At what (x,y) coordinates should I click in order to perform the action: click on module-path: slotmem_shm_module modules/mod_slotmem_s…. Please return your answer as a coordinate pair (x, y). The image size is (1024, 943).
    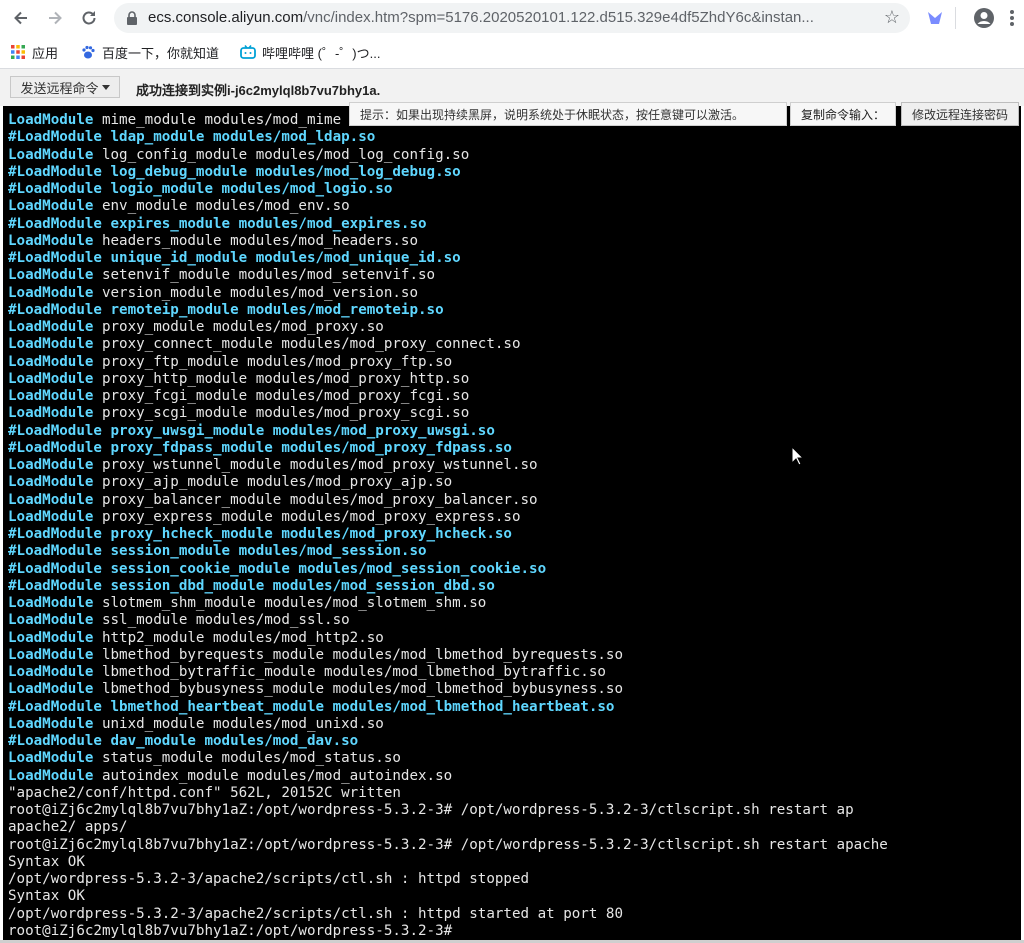
    Looking at the image, I should click on (290, 603).